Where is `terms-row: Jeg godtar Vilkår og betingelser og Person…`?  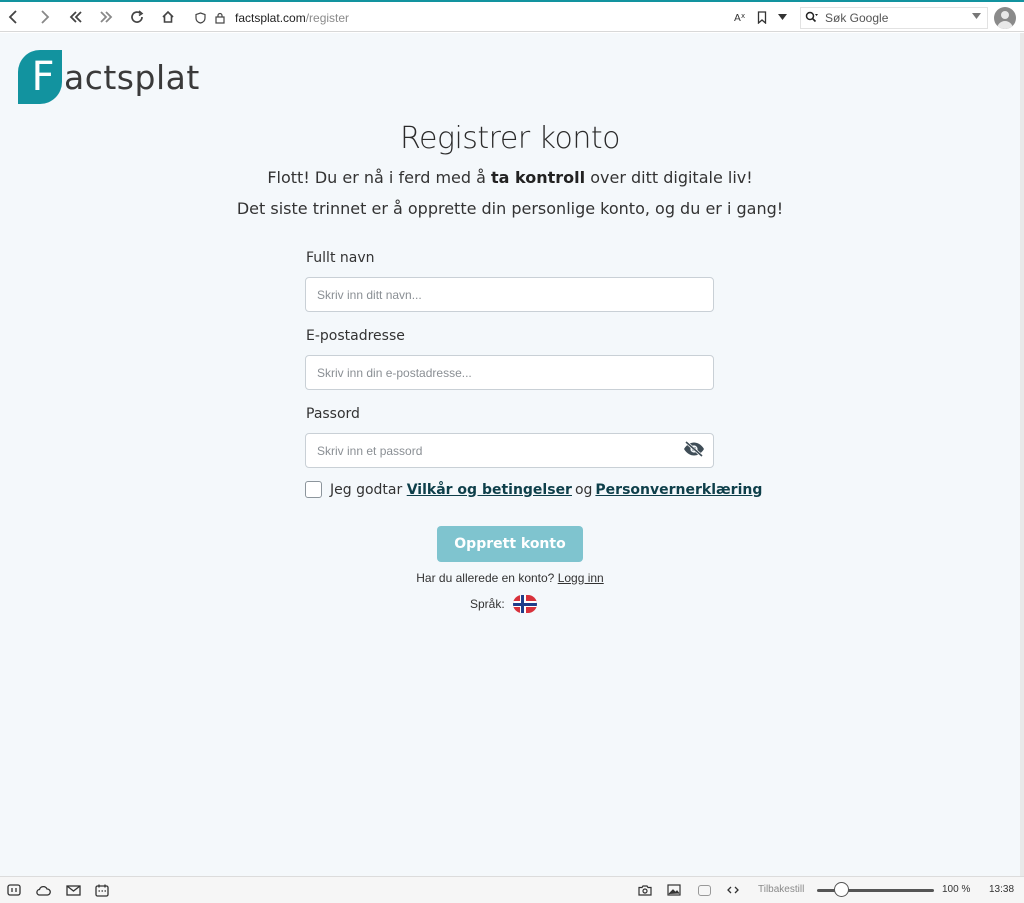
terms-row: Jeg godtar Vilkår og betingelser og Person… is located at coordinates (533, 489).